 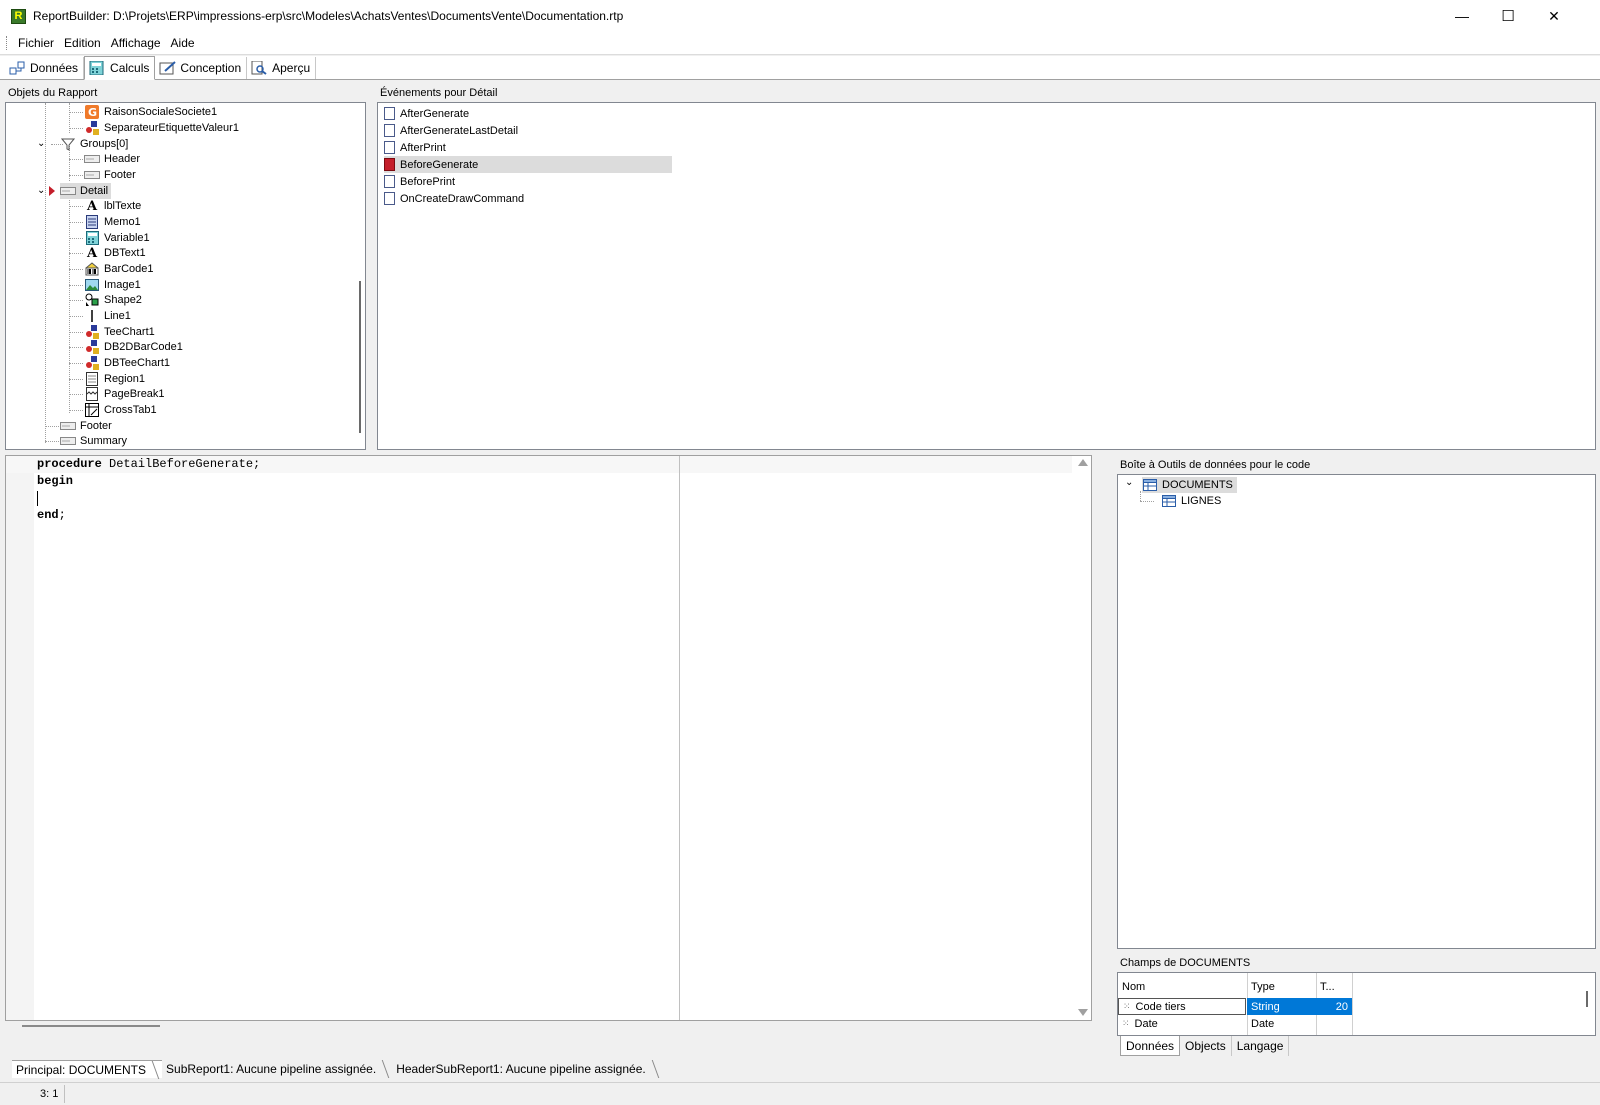 I want to click on scroll-up-icon, so click(x=1083, y=462).